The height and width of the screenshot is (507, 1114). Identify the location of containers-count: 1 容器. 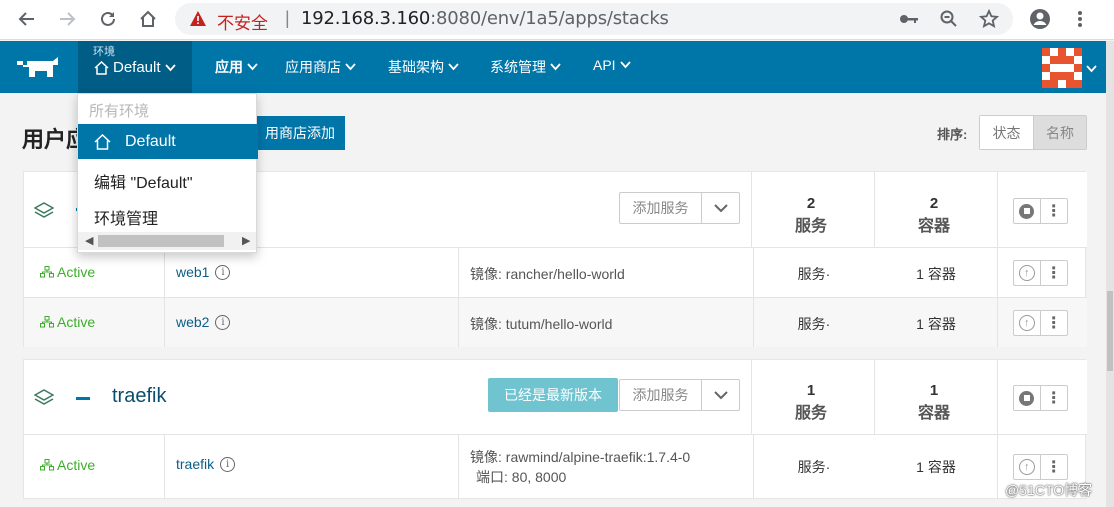
(934, 402).